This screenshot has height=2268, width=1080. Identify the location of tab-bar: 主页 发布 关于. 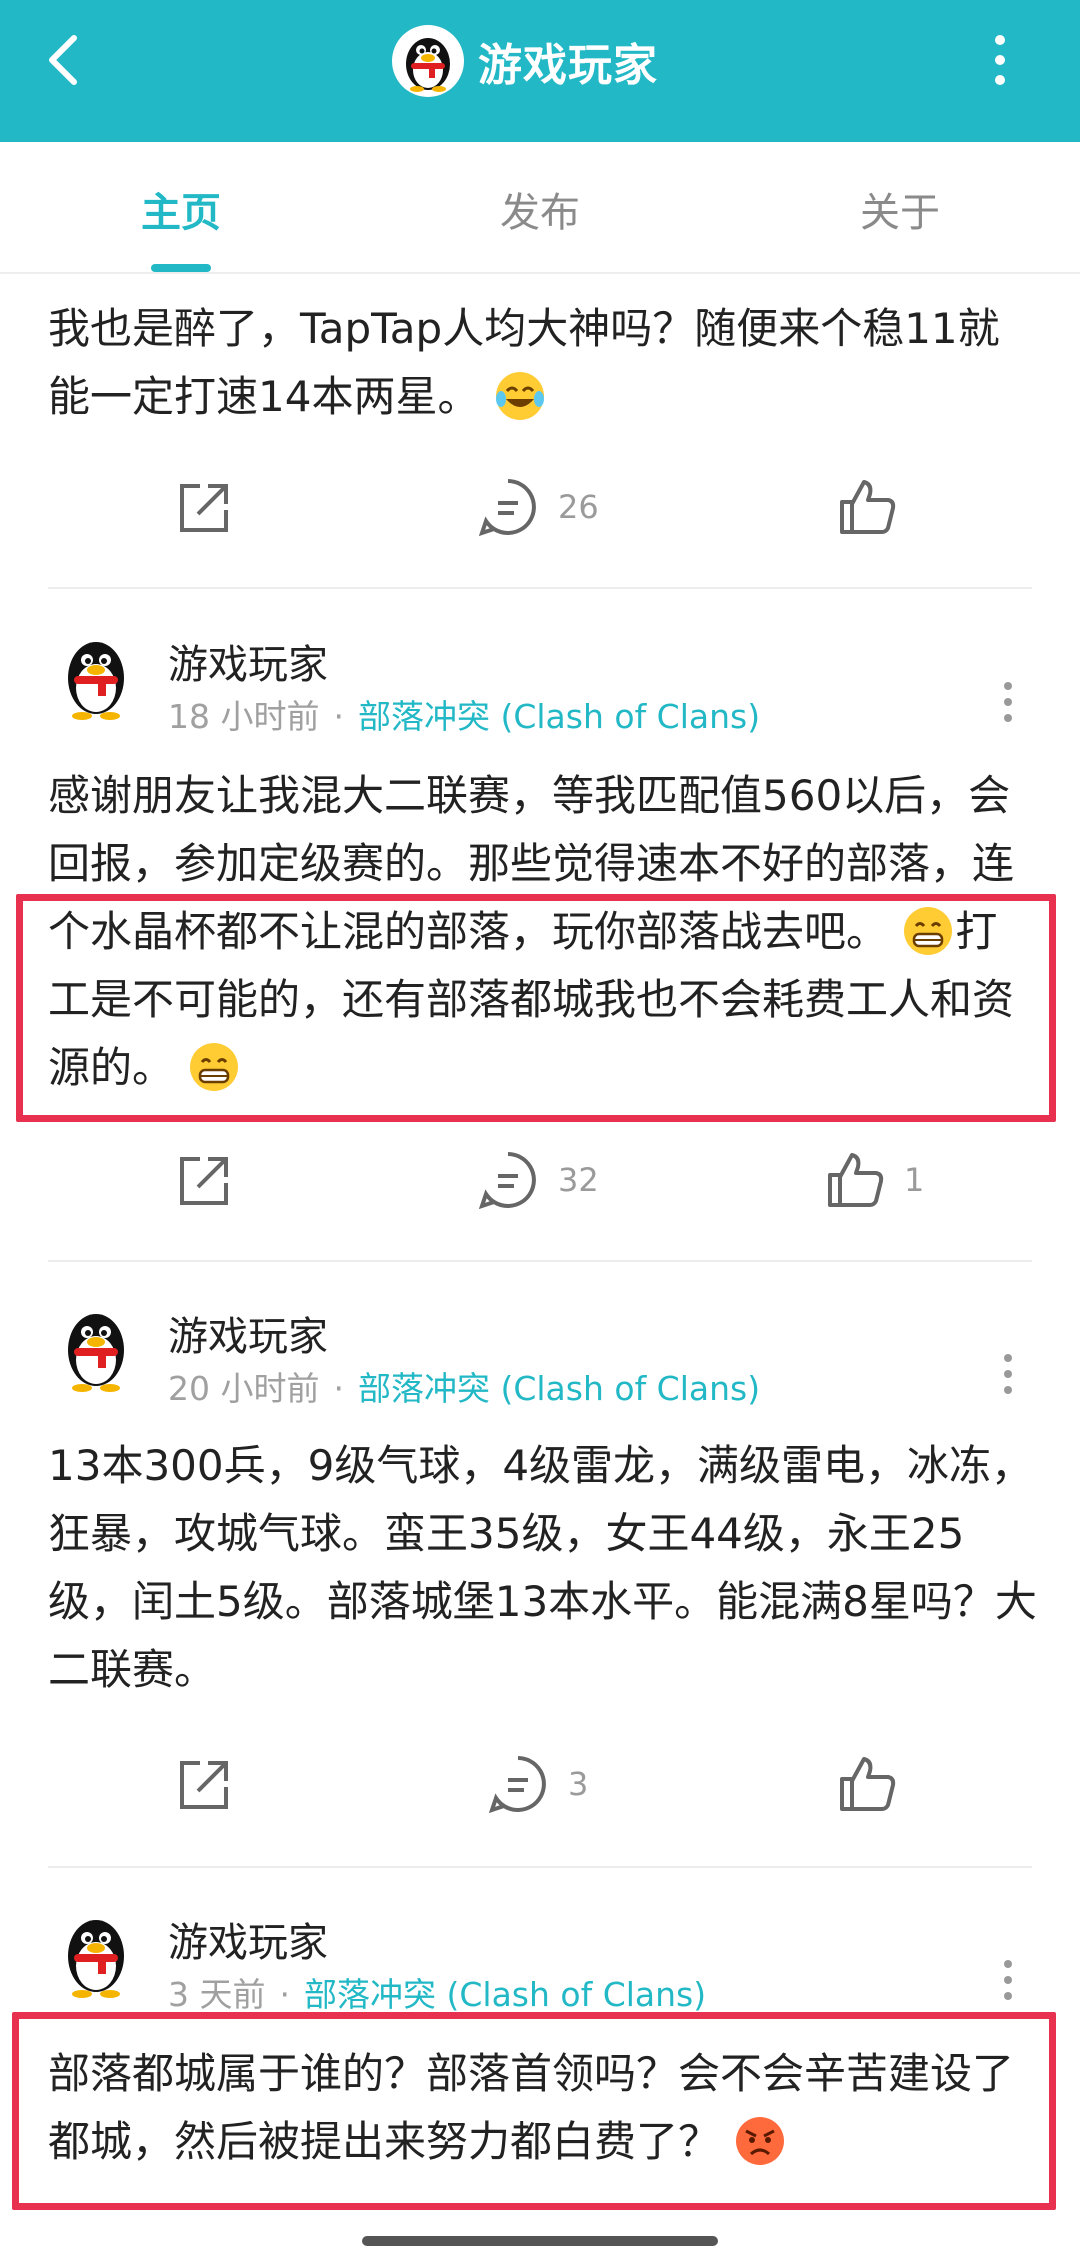
(540, 208).